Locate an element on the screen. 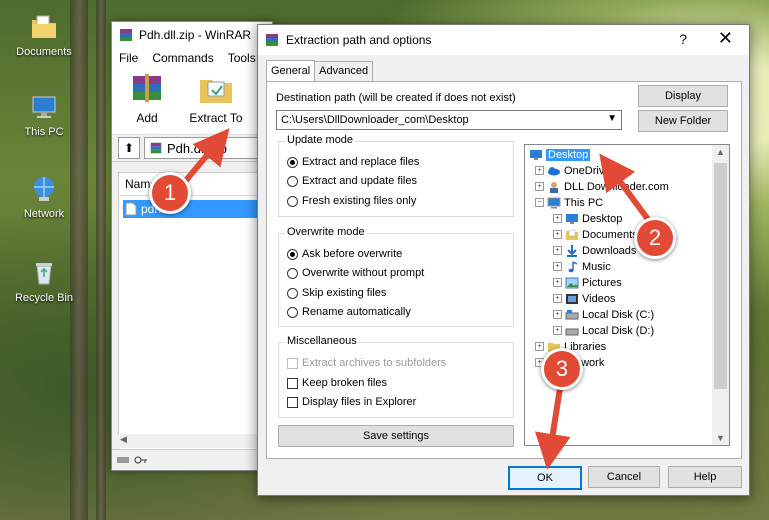 The height and width of the screenshot is (520, 769). callout-step-3: 3 is located at coordinates (562, 369).